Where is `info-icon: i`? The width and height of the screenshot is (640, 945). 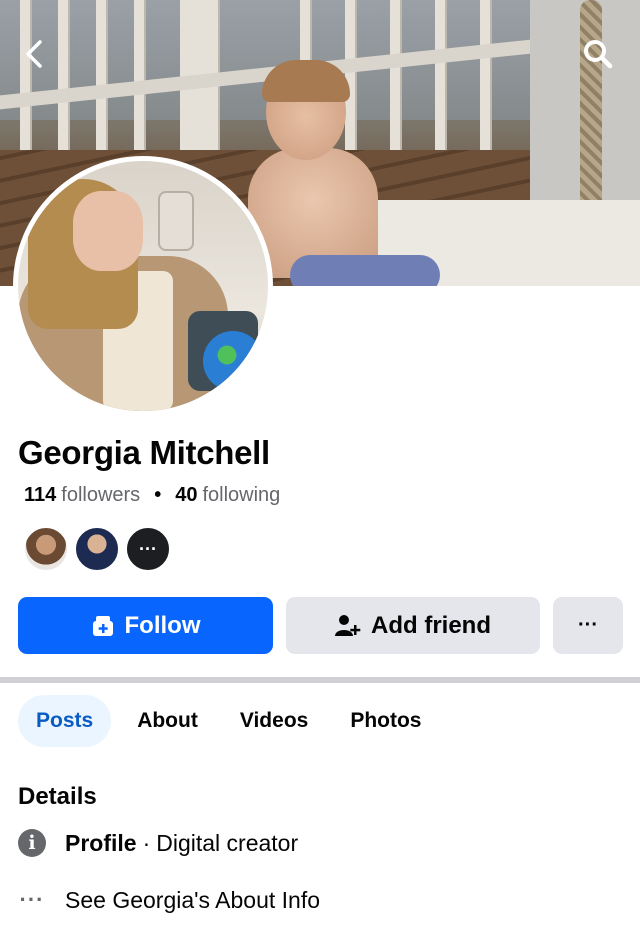
info-icon: i is located at coordinates (32, 843).